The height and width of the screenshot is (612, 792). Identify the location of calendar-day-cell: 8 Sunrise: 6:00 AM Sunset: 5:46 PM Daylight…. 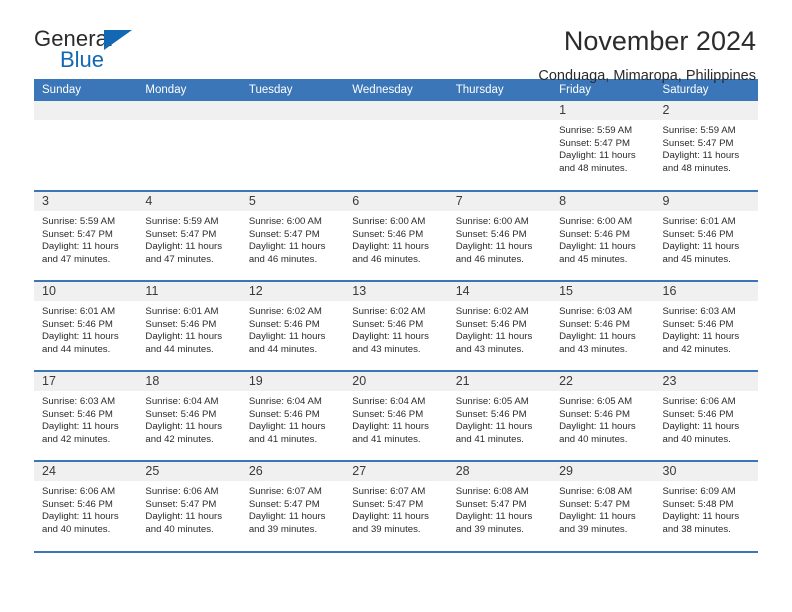
(603, 235).